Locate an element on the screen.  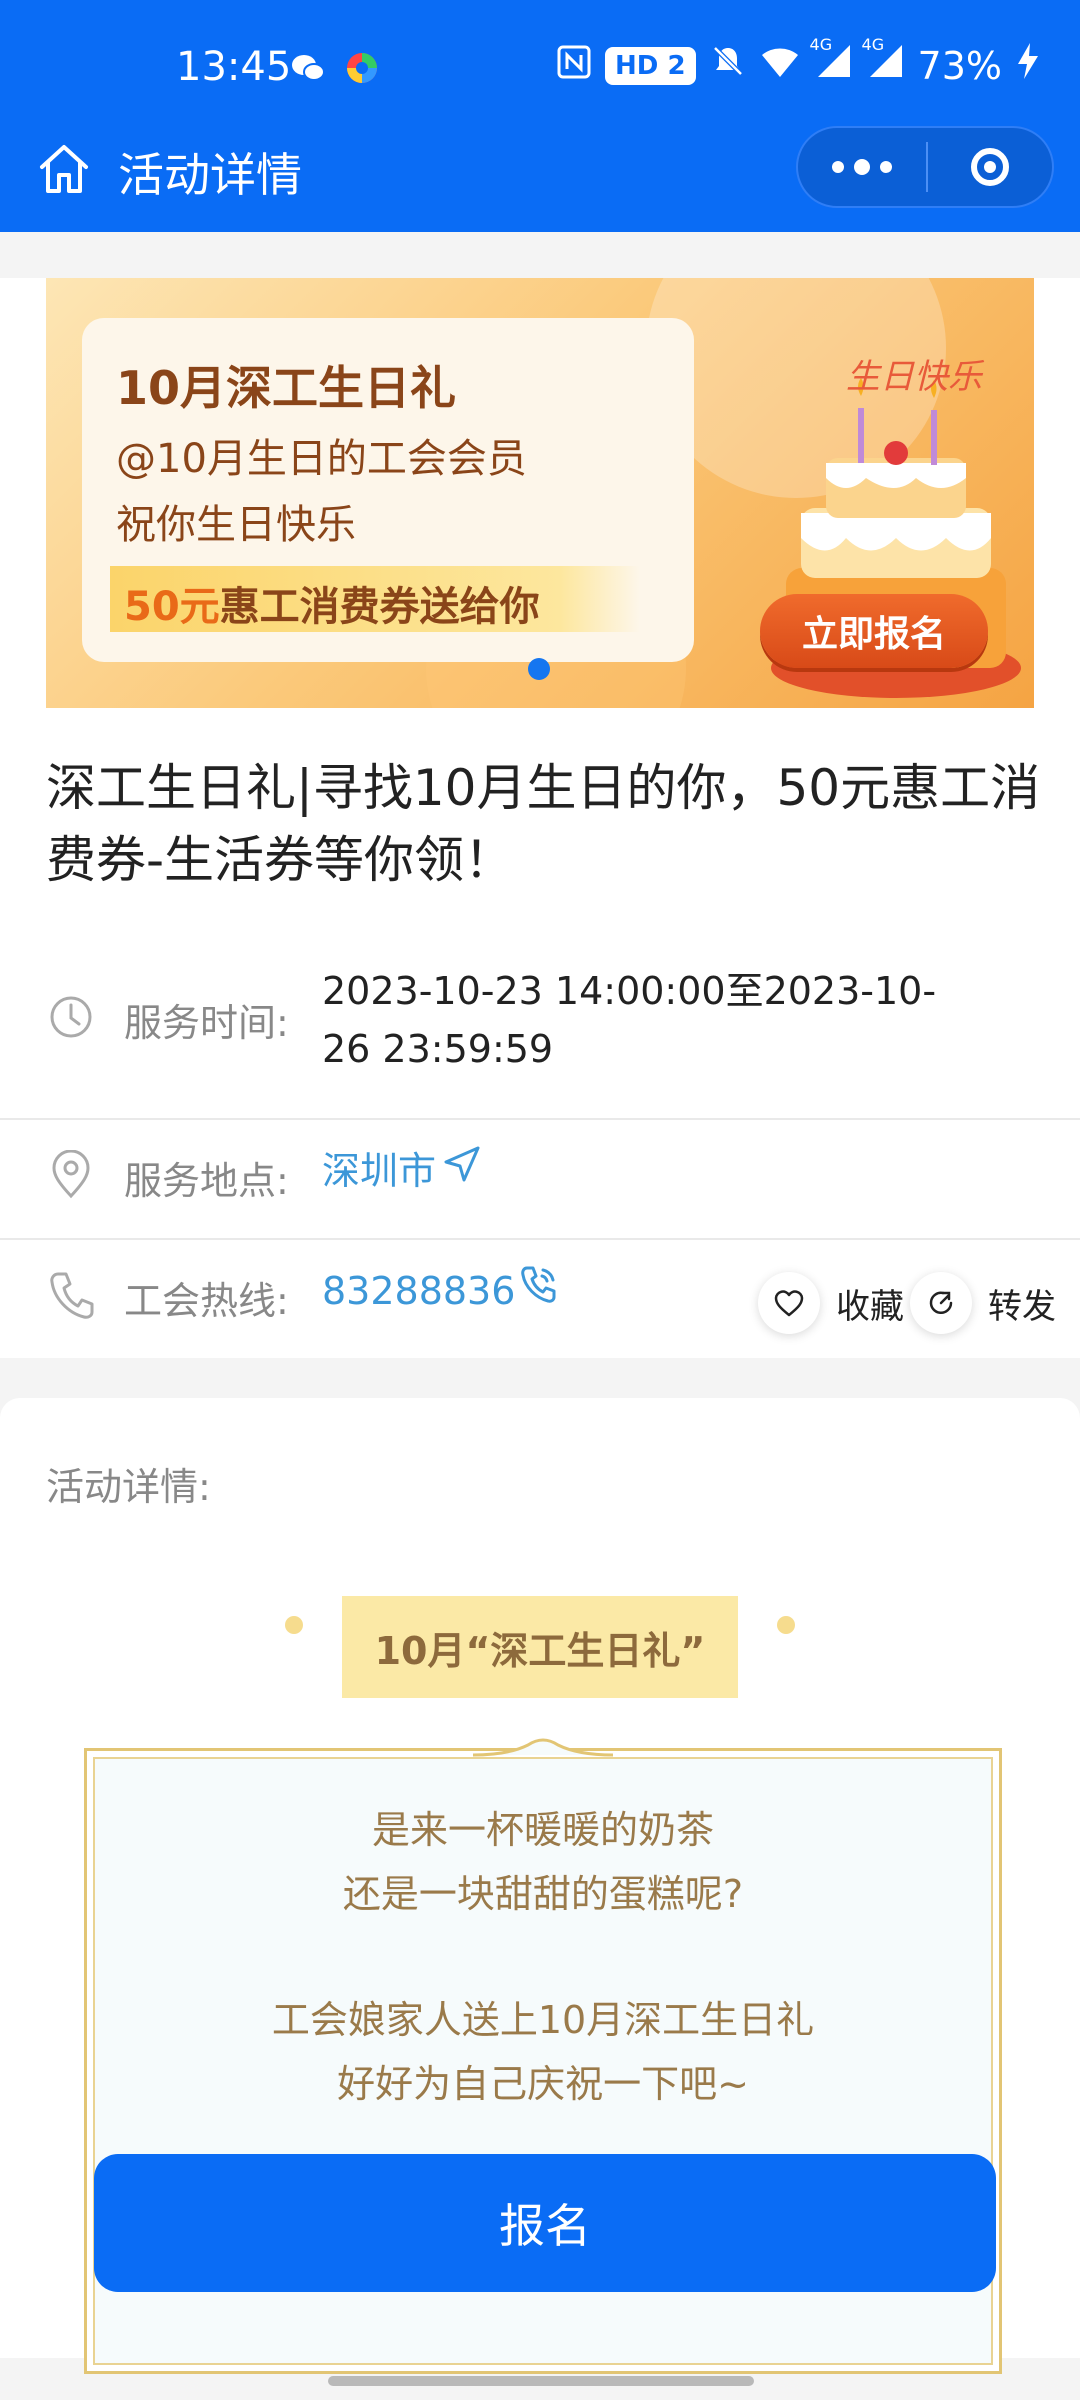
banner-highlight-rest: 惠工消费券送给你 is located at coordinates (379, 607).